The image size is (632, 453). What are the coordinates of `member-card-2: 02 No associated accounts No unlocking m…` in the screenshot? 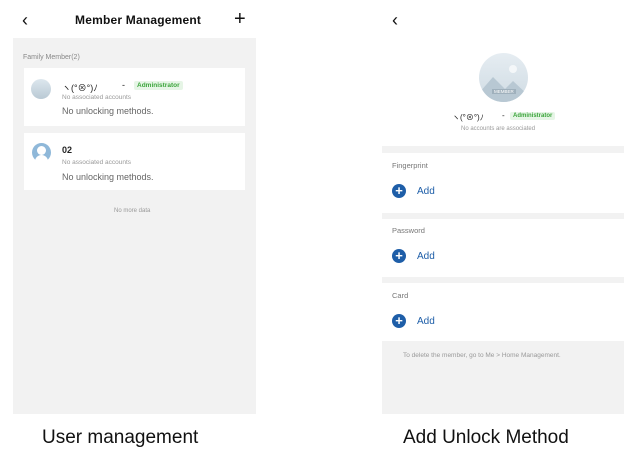 It's located at (134, 161).